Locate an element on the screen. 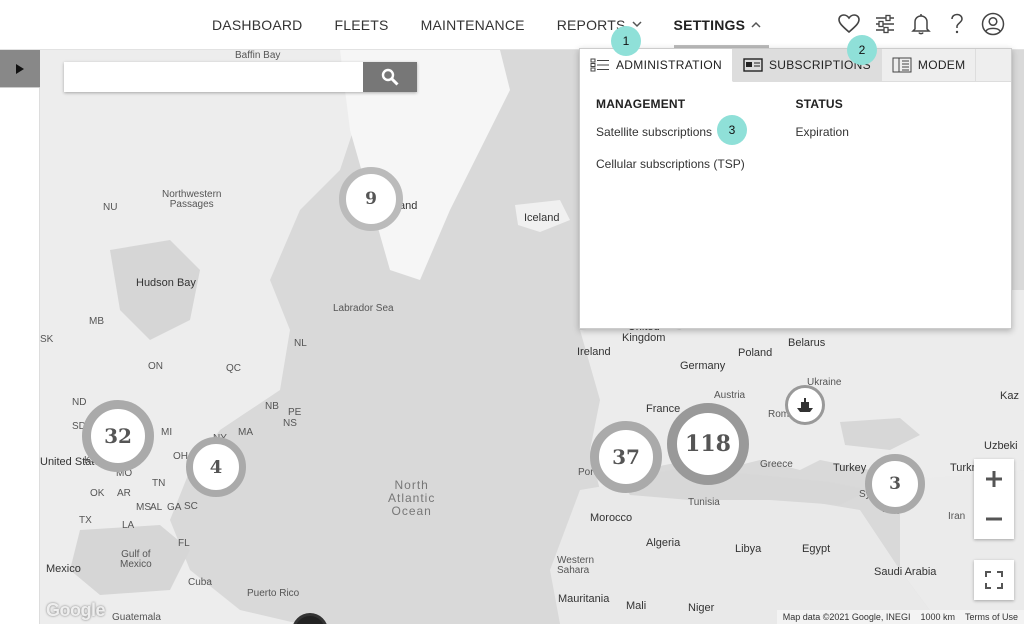 This screenshot has width=1024, height=624. map-label-gulf-of-mexico: Gulf of Mexico is located at coordinates (136, 559).